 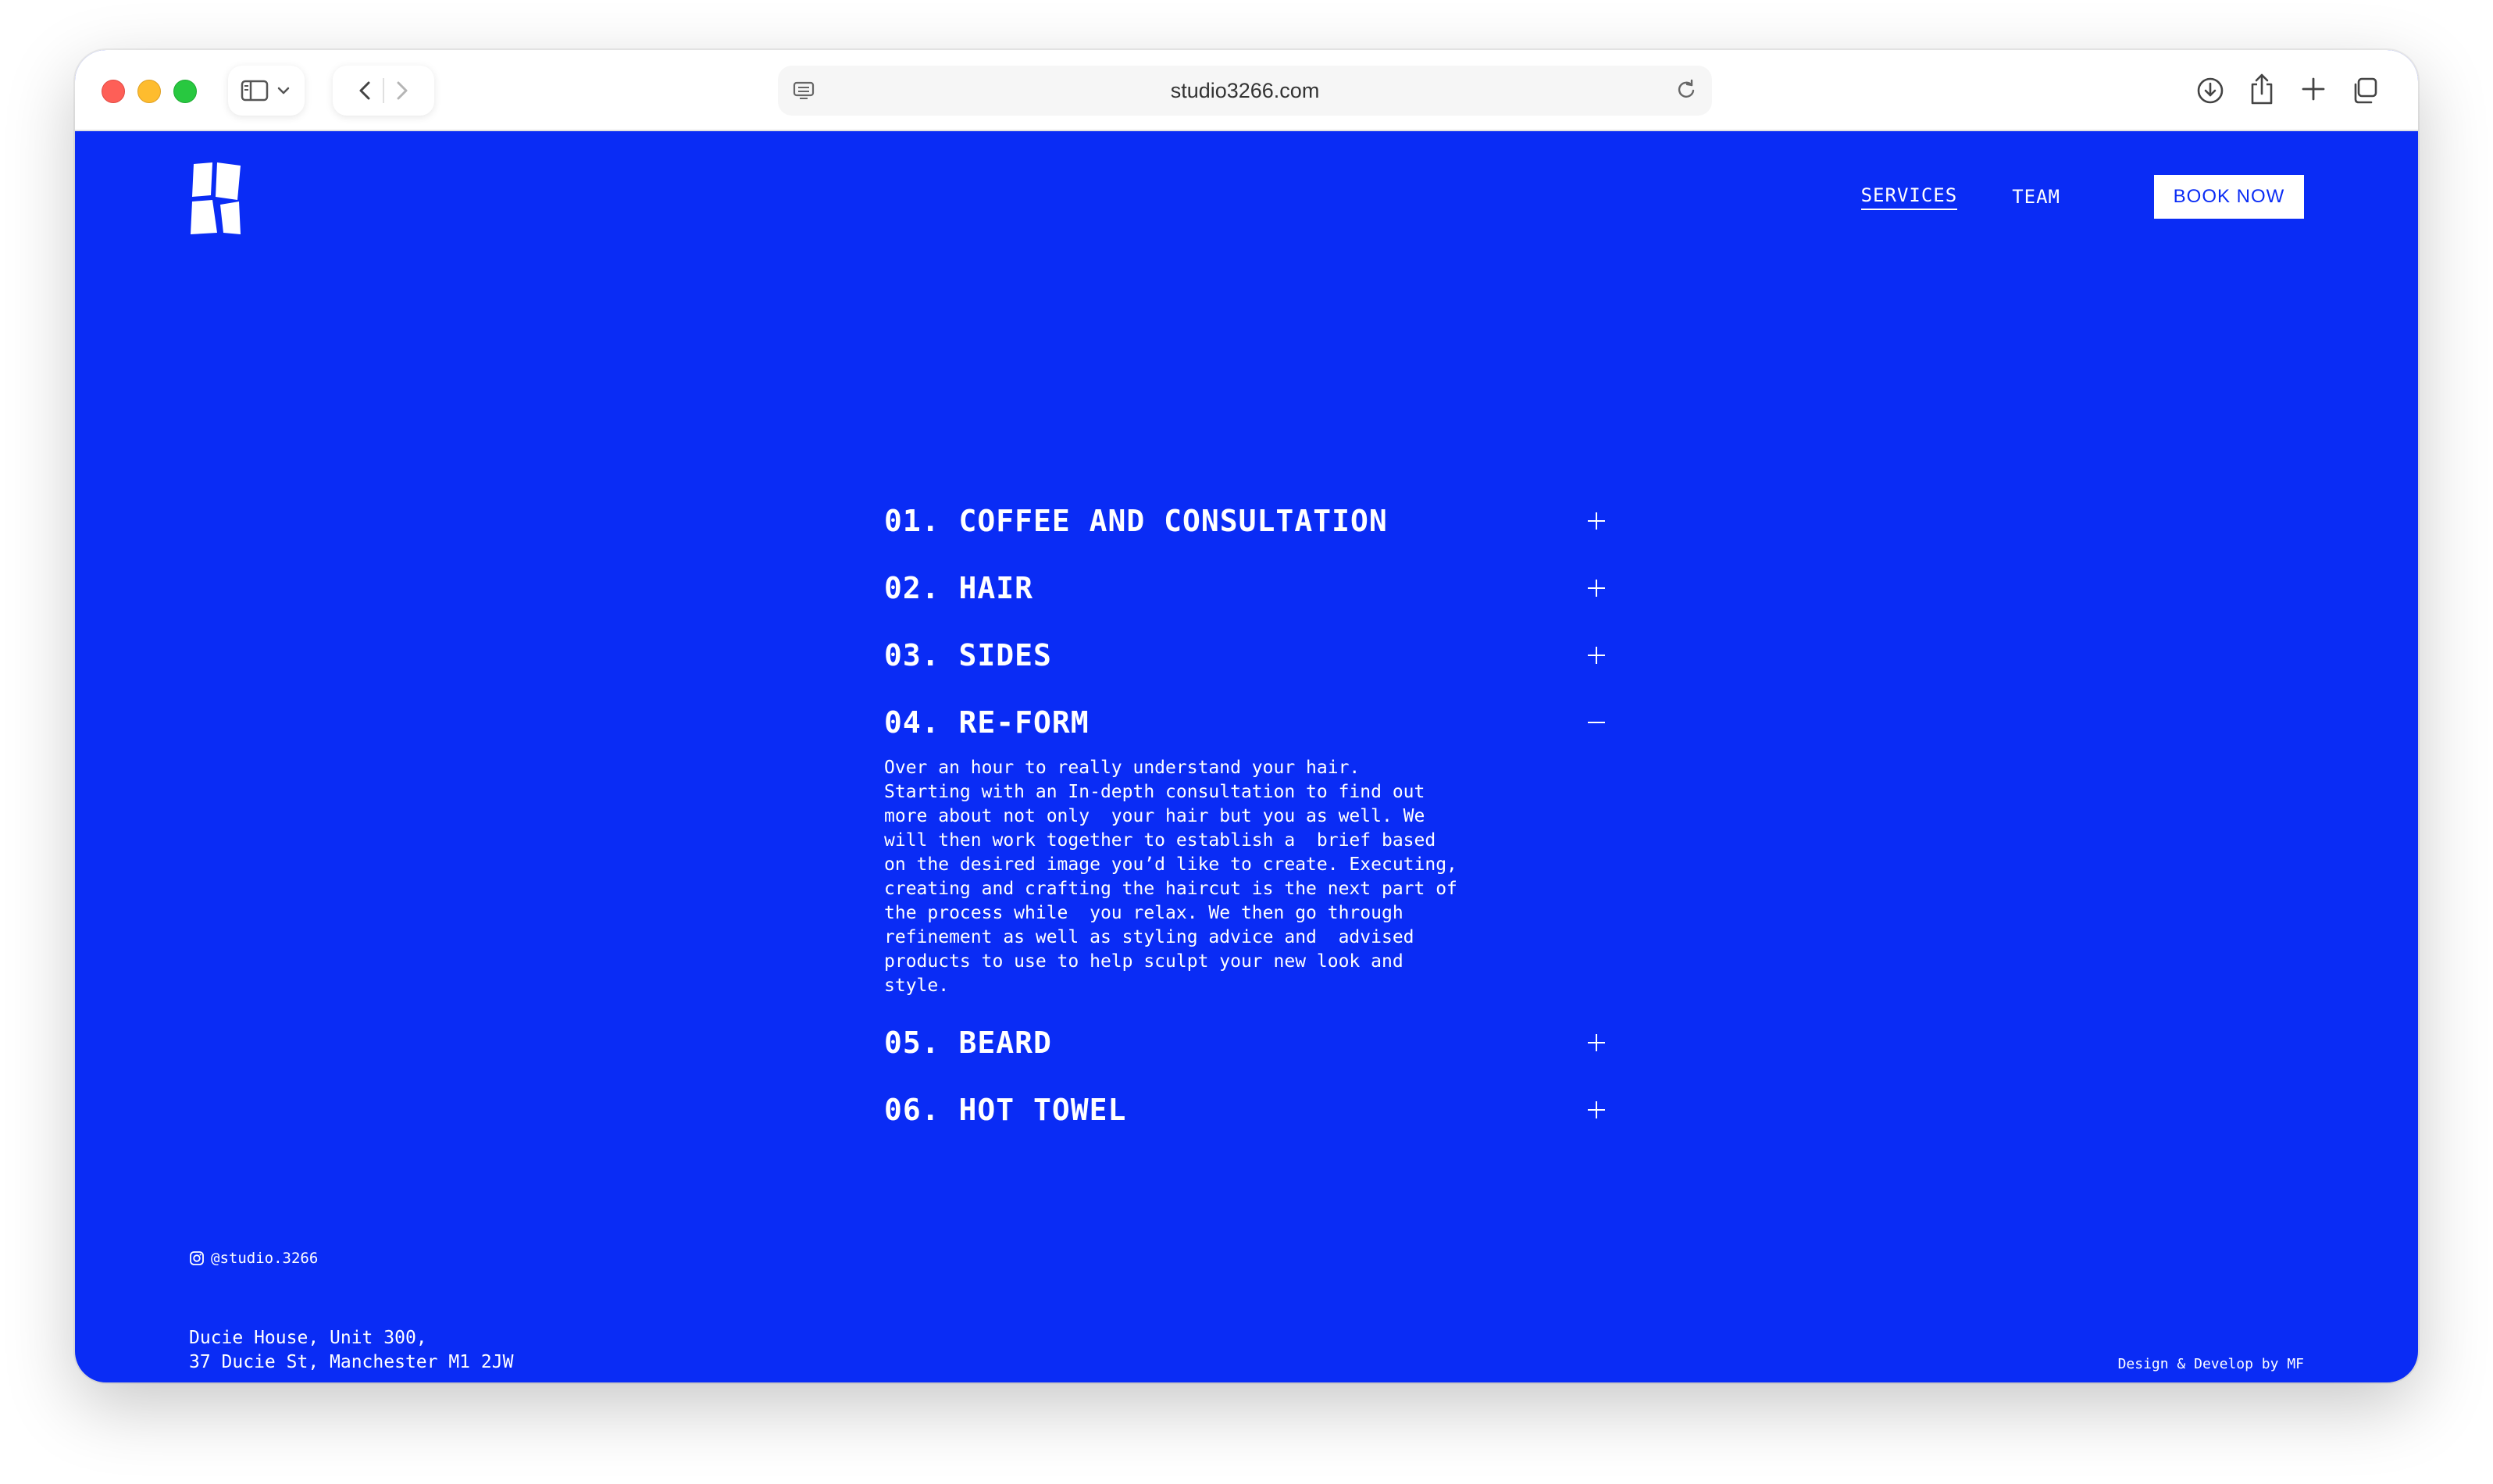 I want to click on service-item: 01. COFFEE AND CONSULTATION, so click(x=1245, y=521).